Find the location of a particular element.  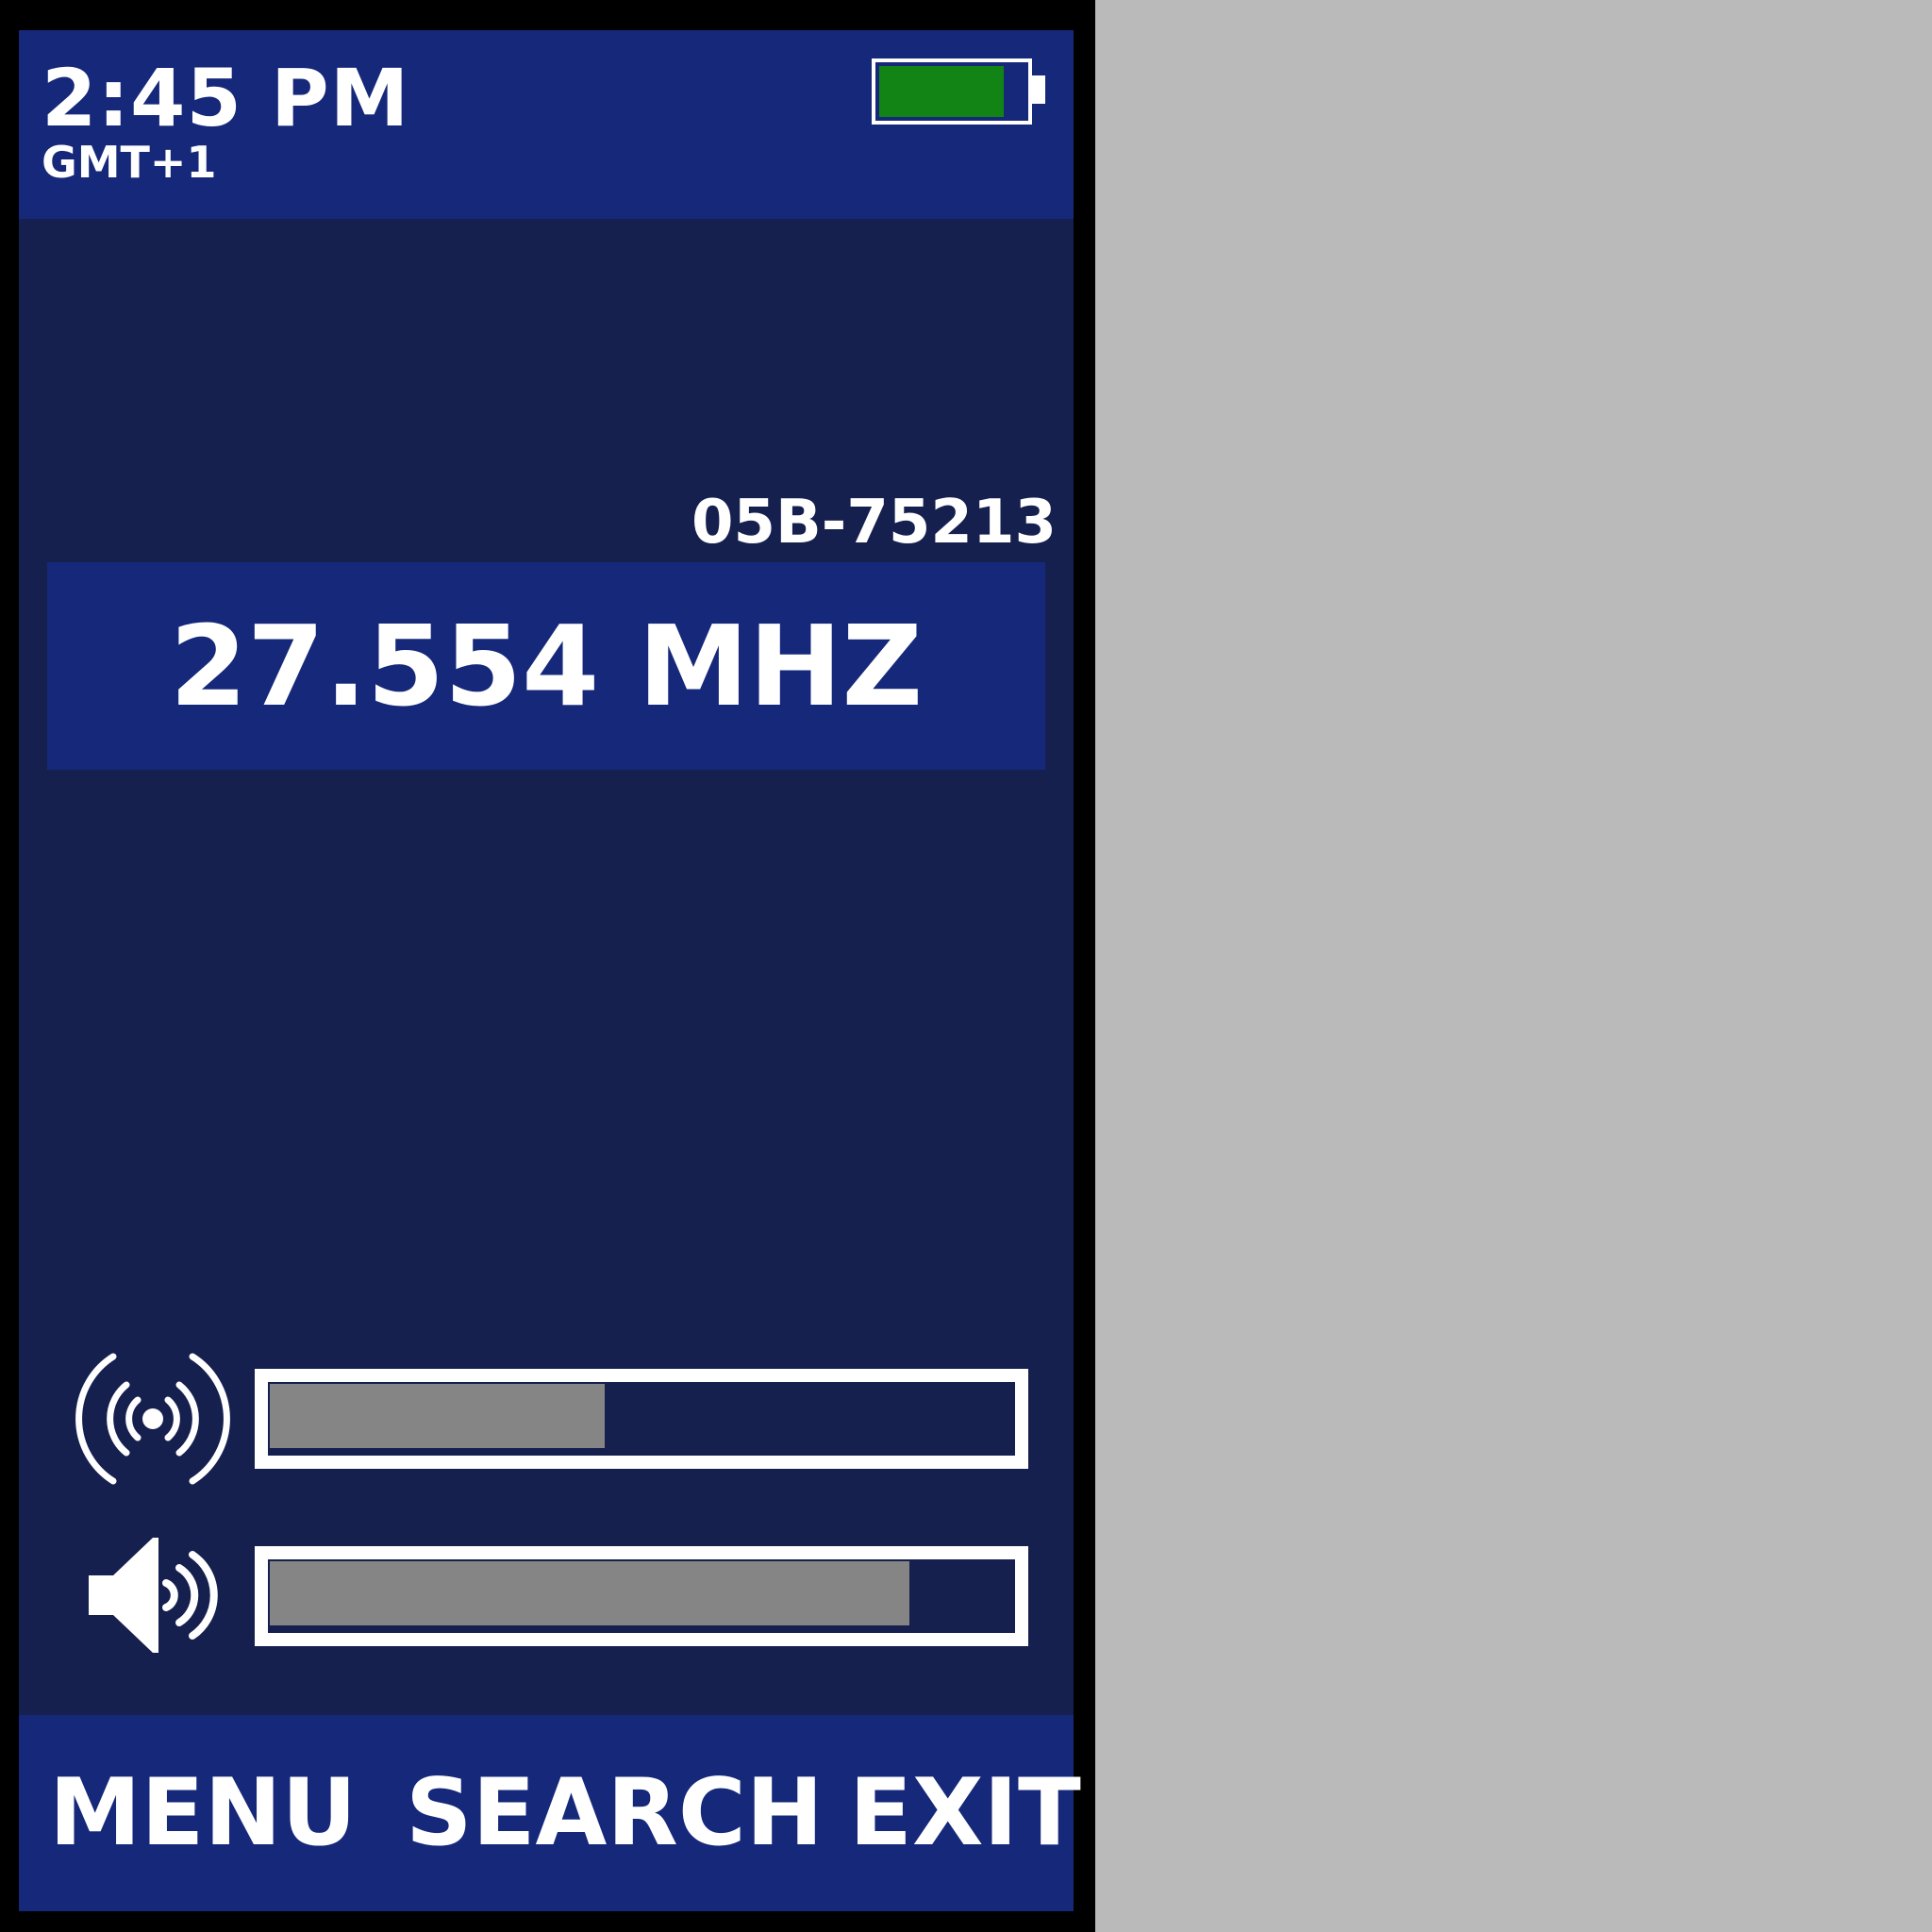

battery-terminal is located at coordinates (1038, 90).